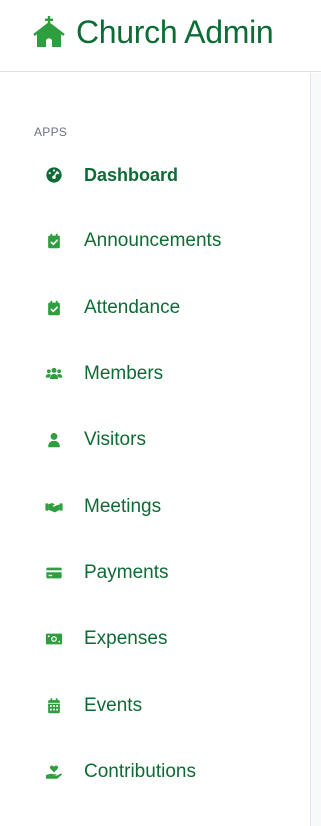  Describe the element at coordinates (155, 440) in the screenshot. I see `sidebar-item-visitors: Visitors` at that location.